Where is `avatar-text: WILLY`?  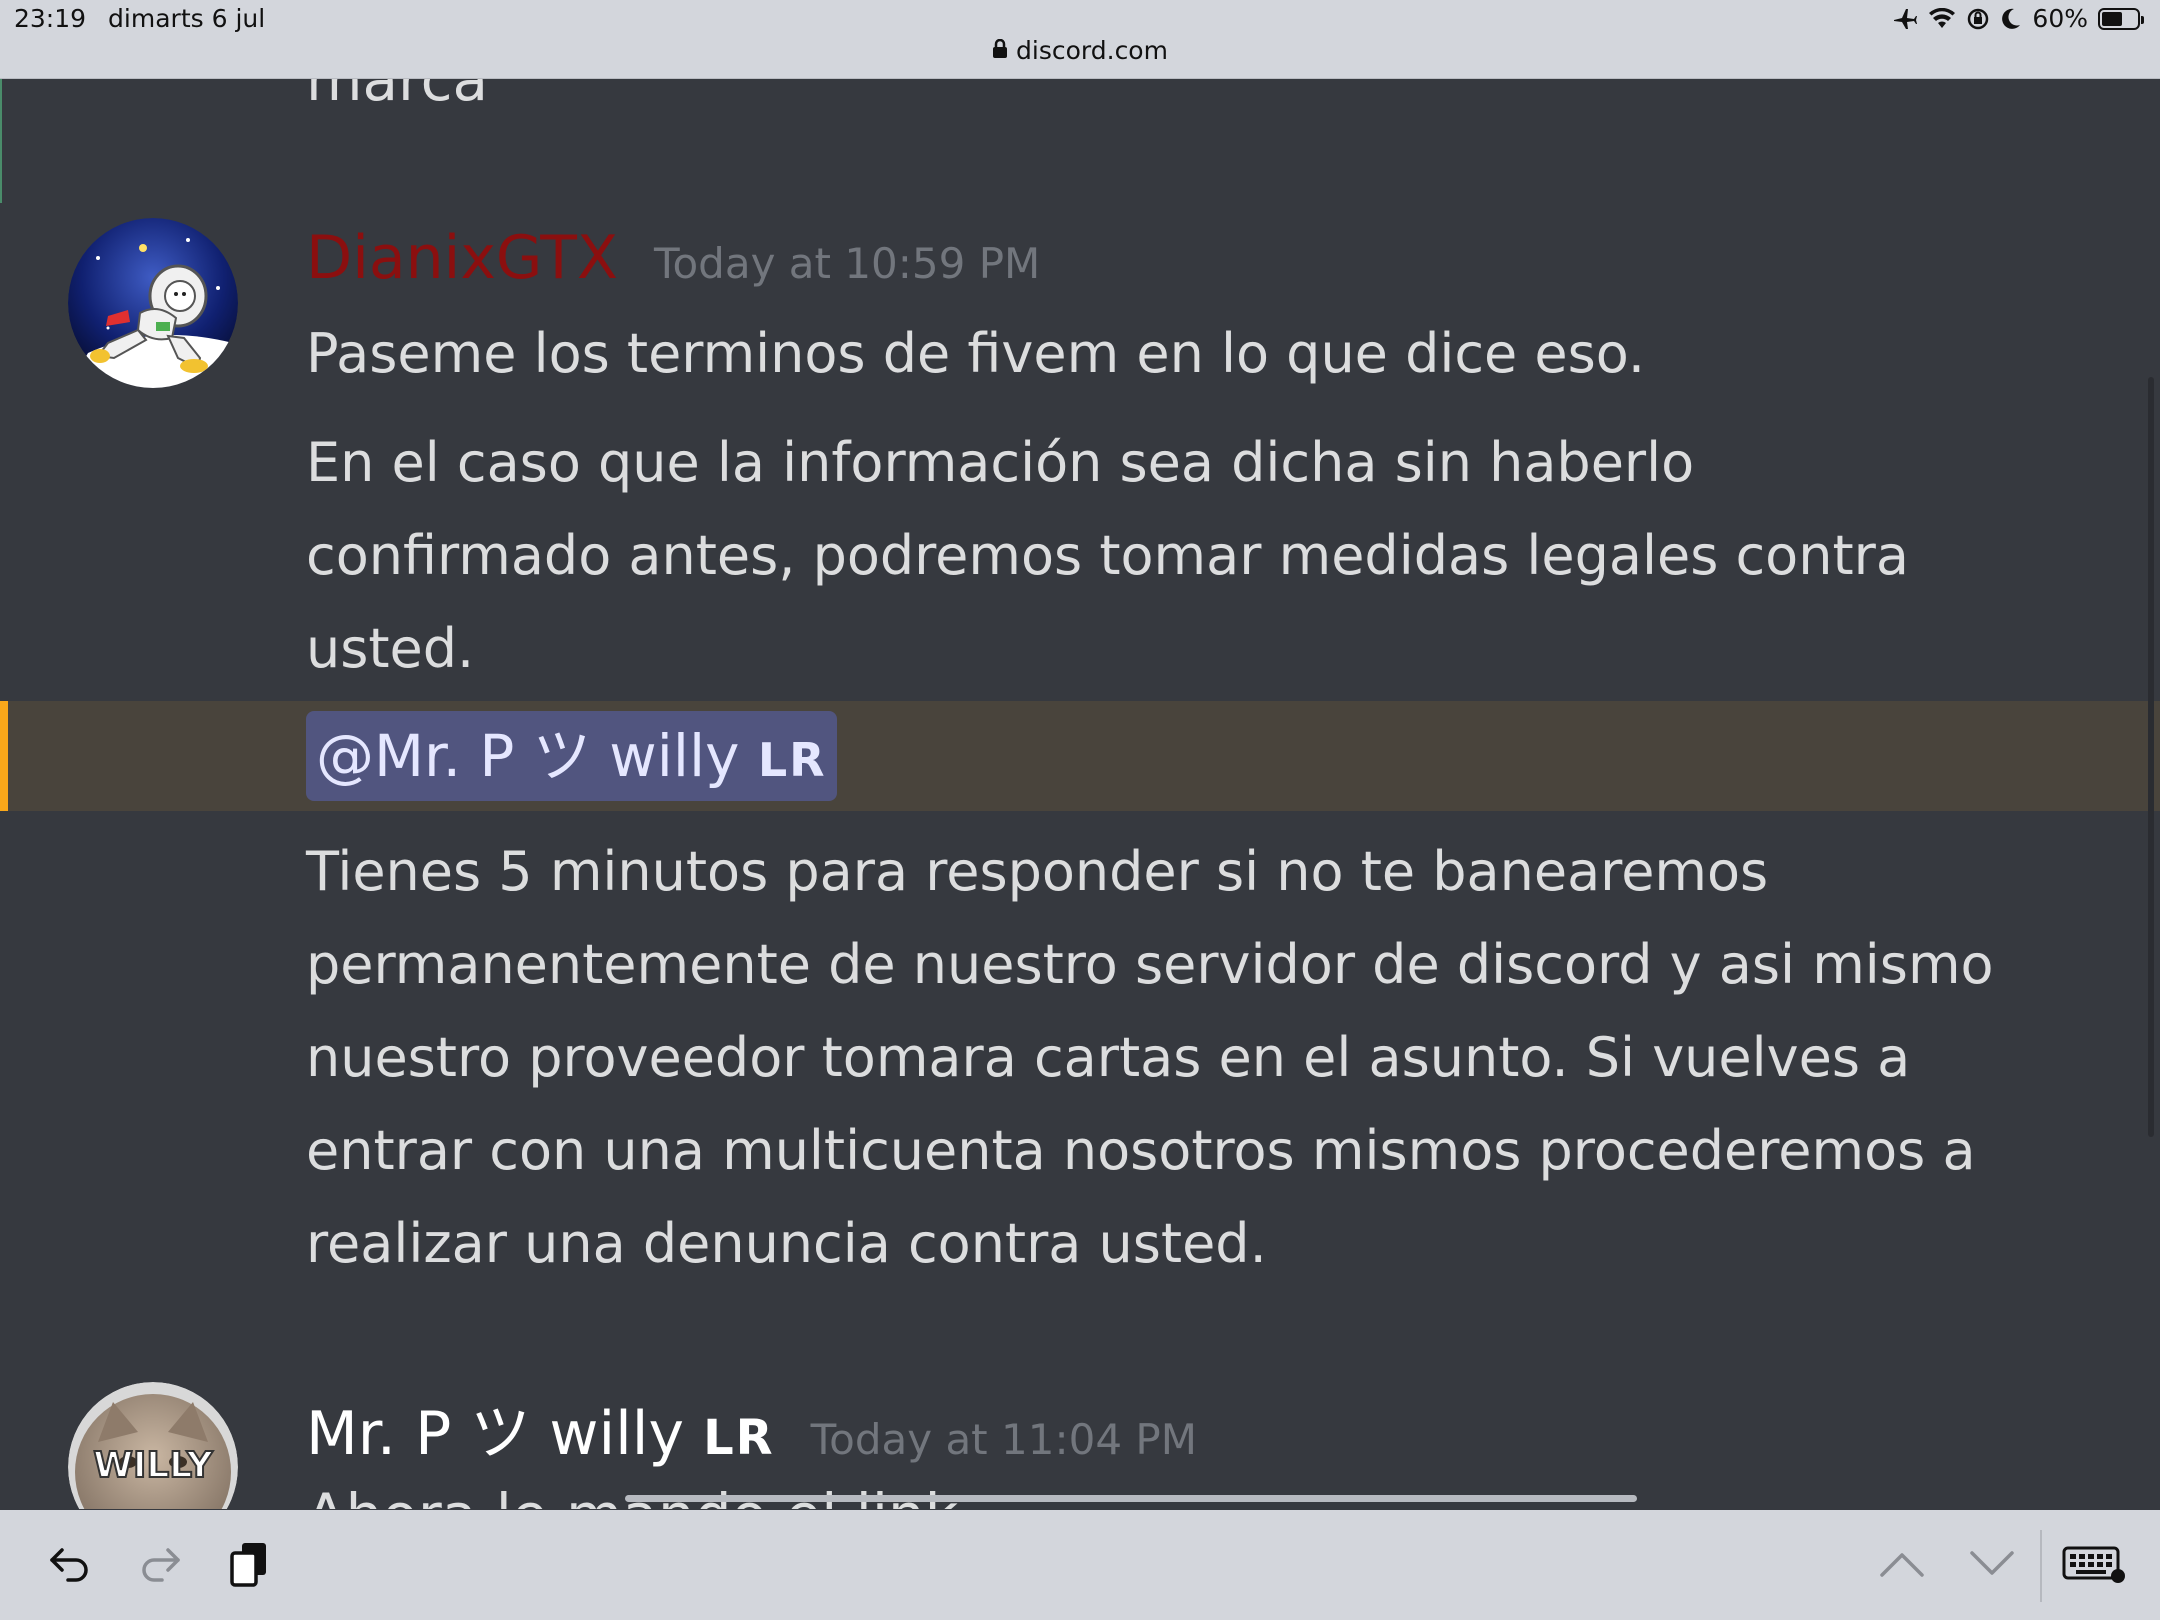
avatar-text: WILLY is located at coordinates (153, 1465).